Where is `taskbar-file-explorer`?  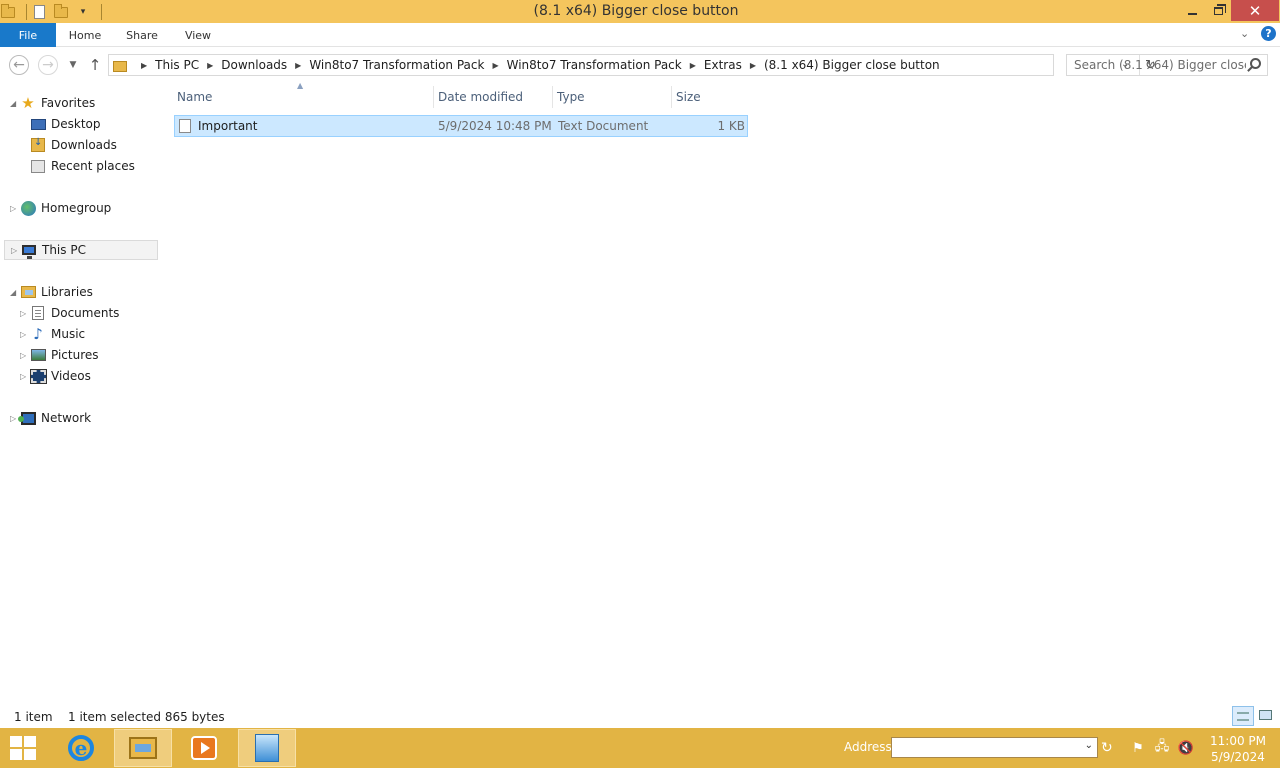 taskbar-file-explorer is located at coordinates (143, 748).